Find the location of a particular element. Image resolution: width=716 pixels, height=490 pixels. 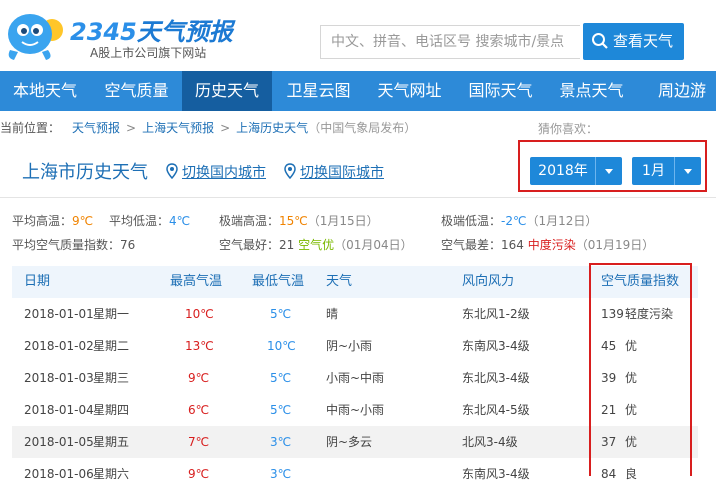

cell-weather: 中雨~小雨 is located at coordinates (355, 410).